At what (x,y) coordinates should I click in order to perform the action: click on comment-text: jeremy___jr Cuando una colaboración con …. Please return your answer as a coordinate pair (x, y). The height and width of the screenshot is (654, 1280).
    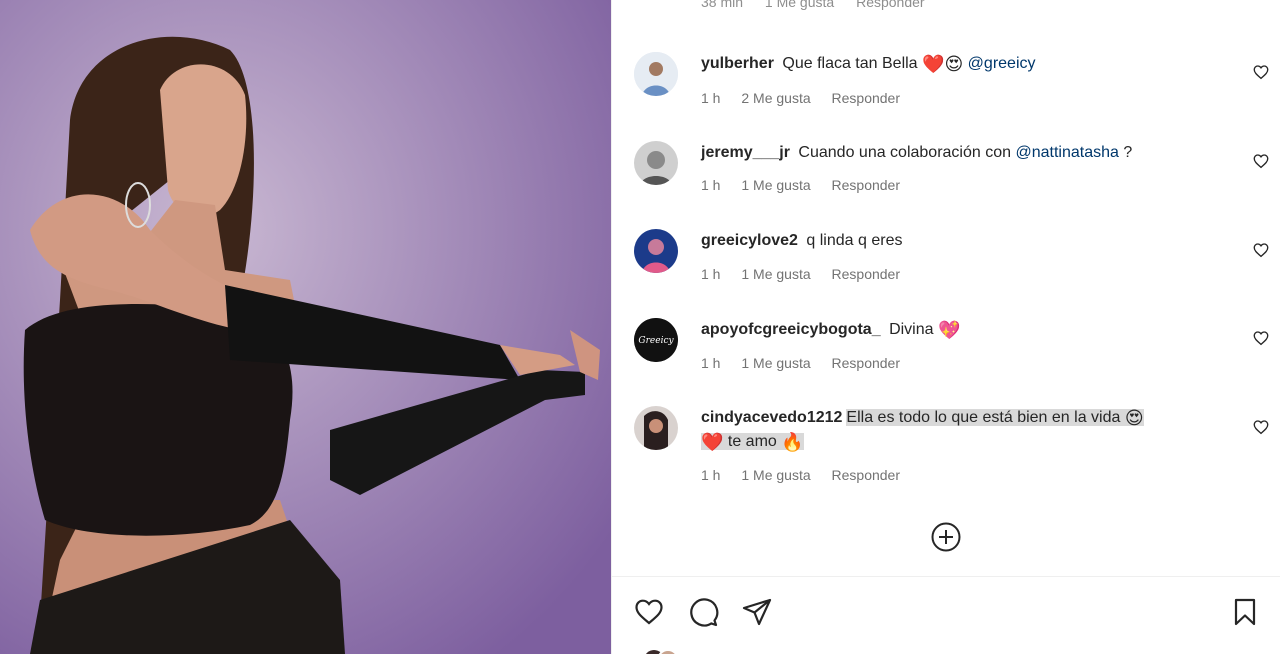
    Looking at the image, I should click on (961, 153).